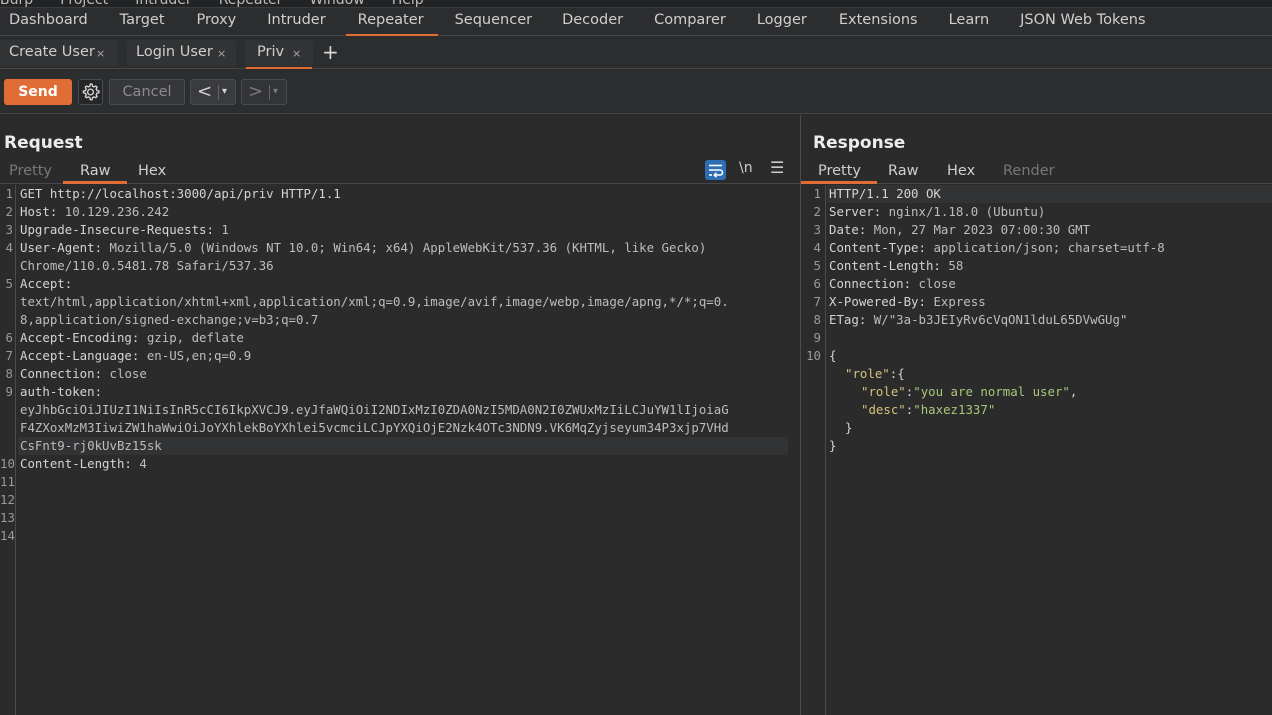  What do you see at coordinates (147, 265) in the screenshot?
I see `header-value: Chrome/110.0.5481.78 Safari/537.36` at bounding box center [147, 265].